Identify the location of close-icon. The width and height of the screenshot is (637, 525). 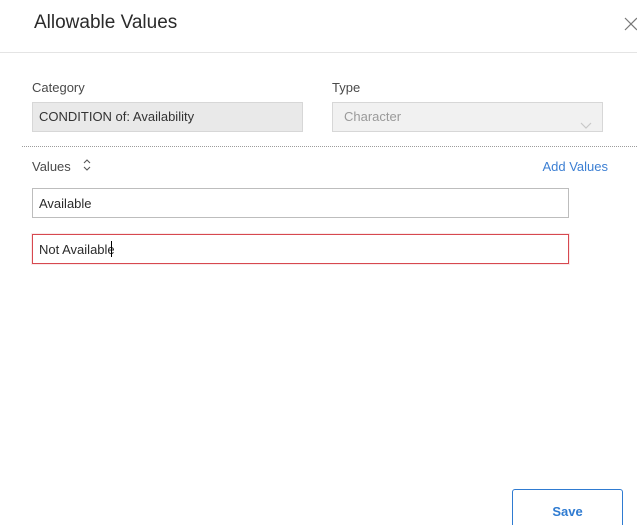
(630, 23).